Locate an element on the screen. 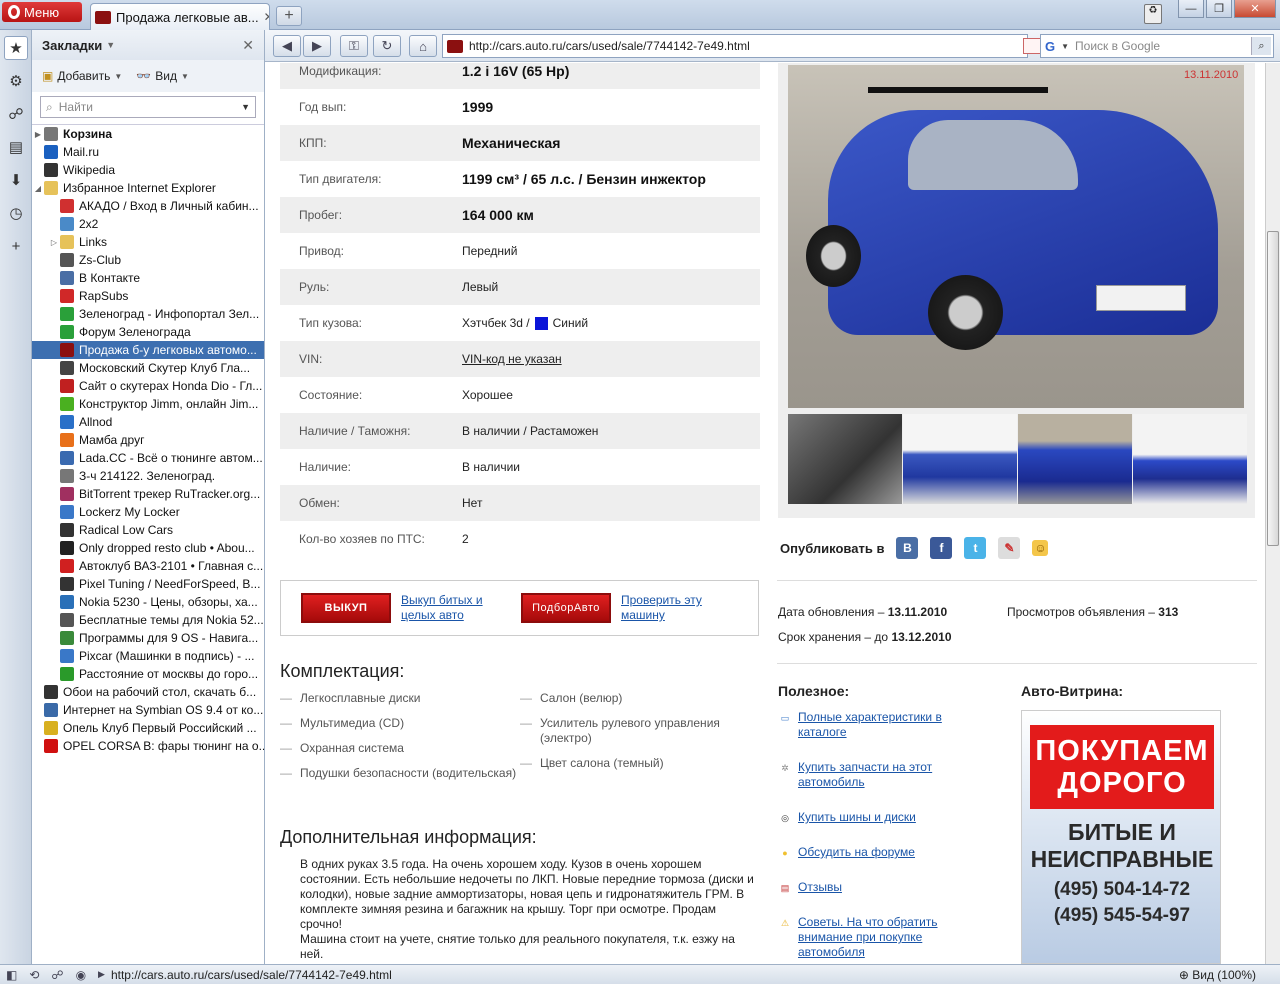 The width and height of the screenshot is (1280, 984). forward-button: ▶ is located at coordinates (317, 46).